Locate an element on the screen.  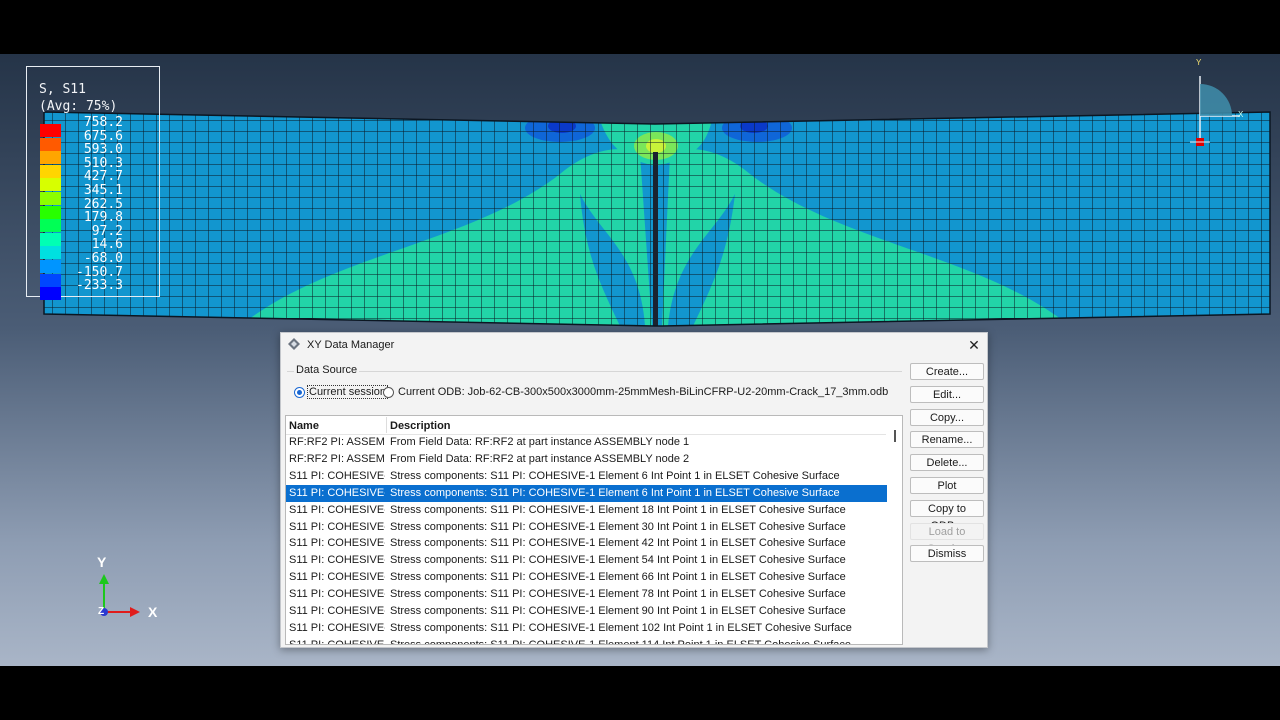
compass-x-label: X is located at coordinates (1241, 114).